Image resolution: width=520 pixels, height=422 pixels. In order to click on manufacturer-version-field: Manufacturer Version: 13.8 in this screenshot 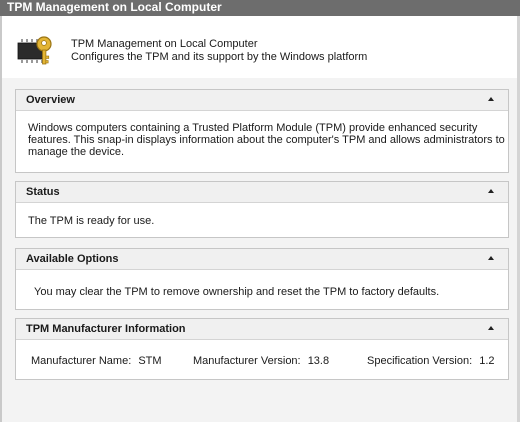, I will do `click(261, 361)`.